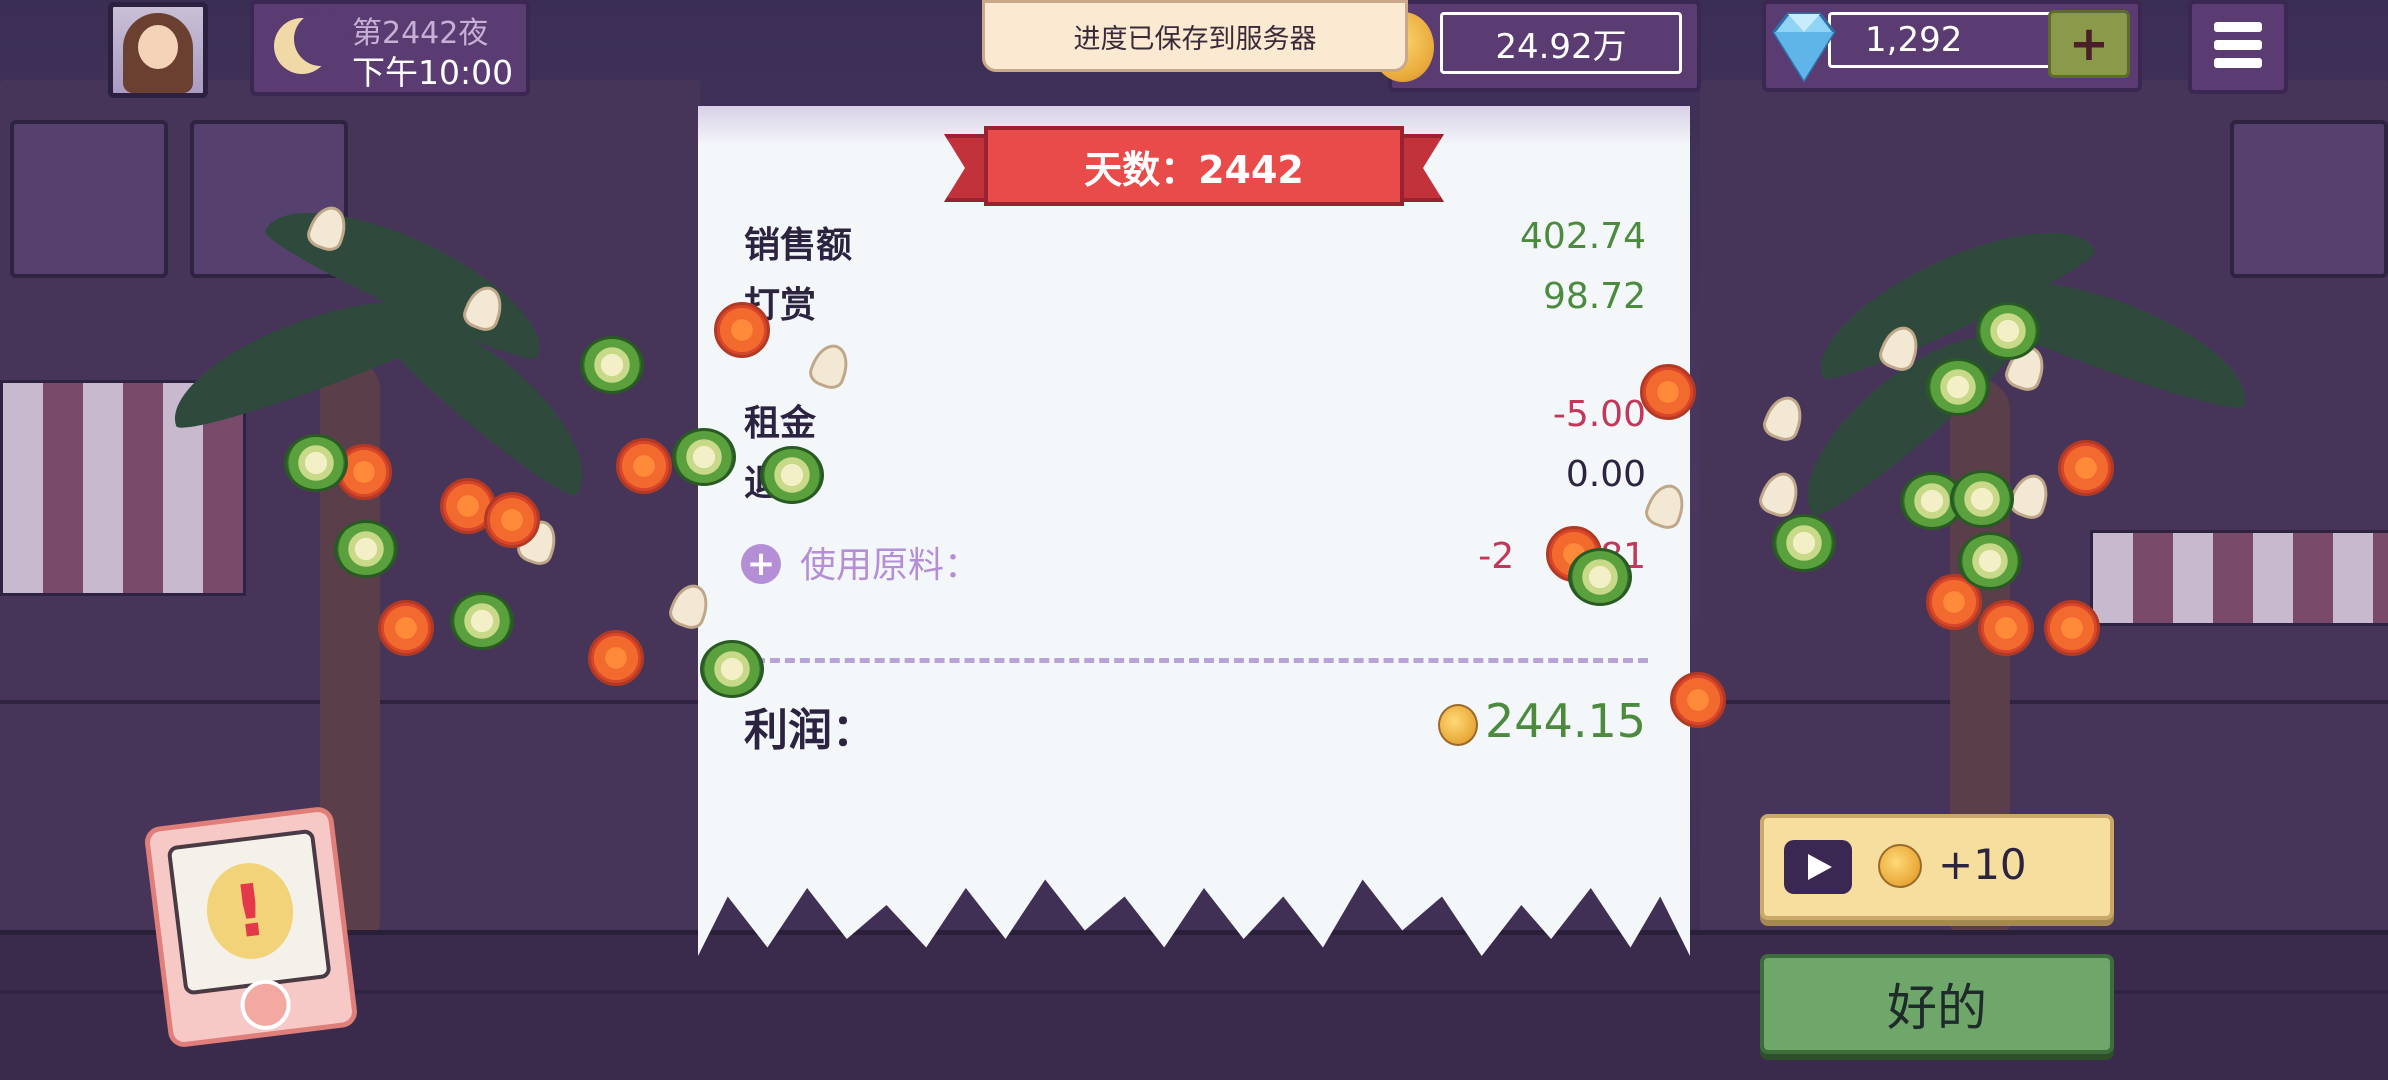 The image size is (2388, 1080). What do you see at coordinates (1937, 1004) in the screenshot?
I see `ok-button: 好的` at bounding box center [1937, 1004].